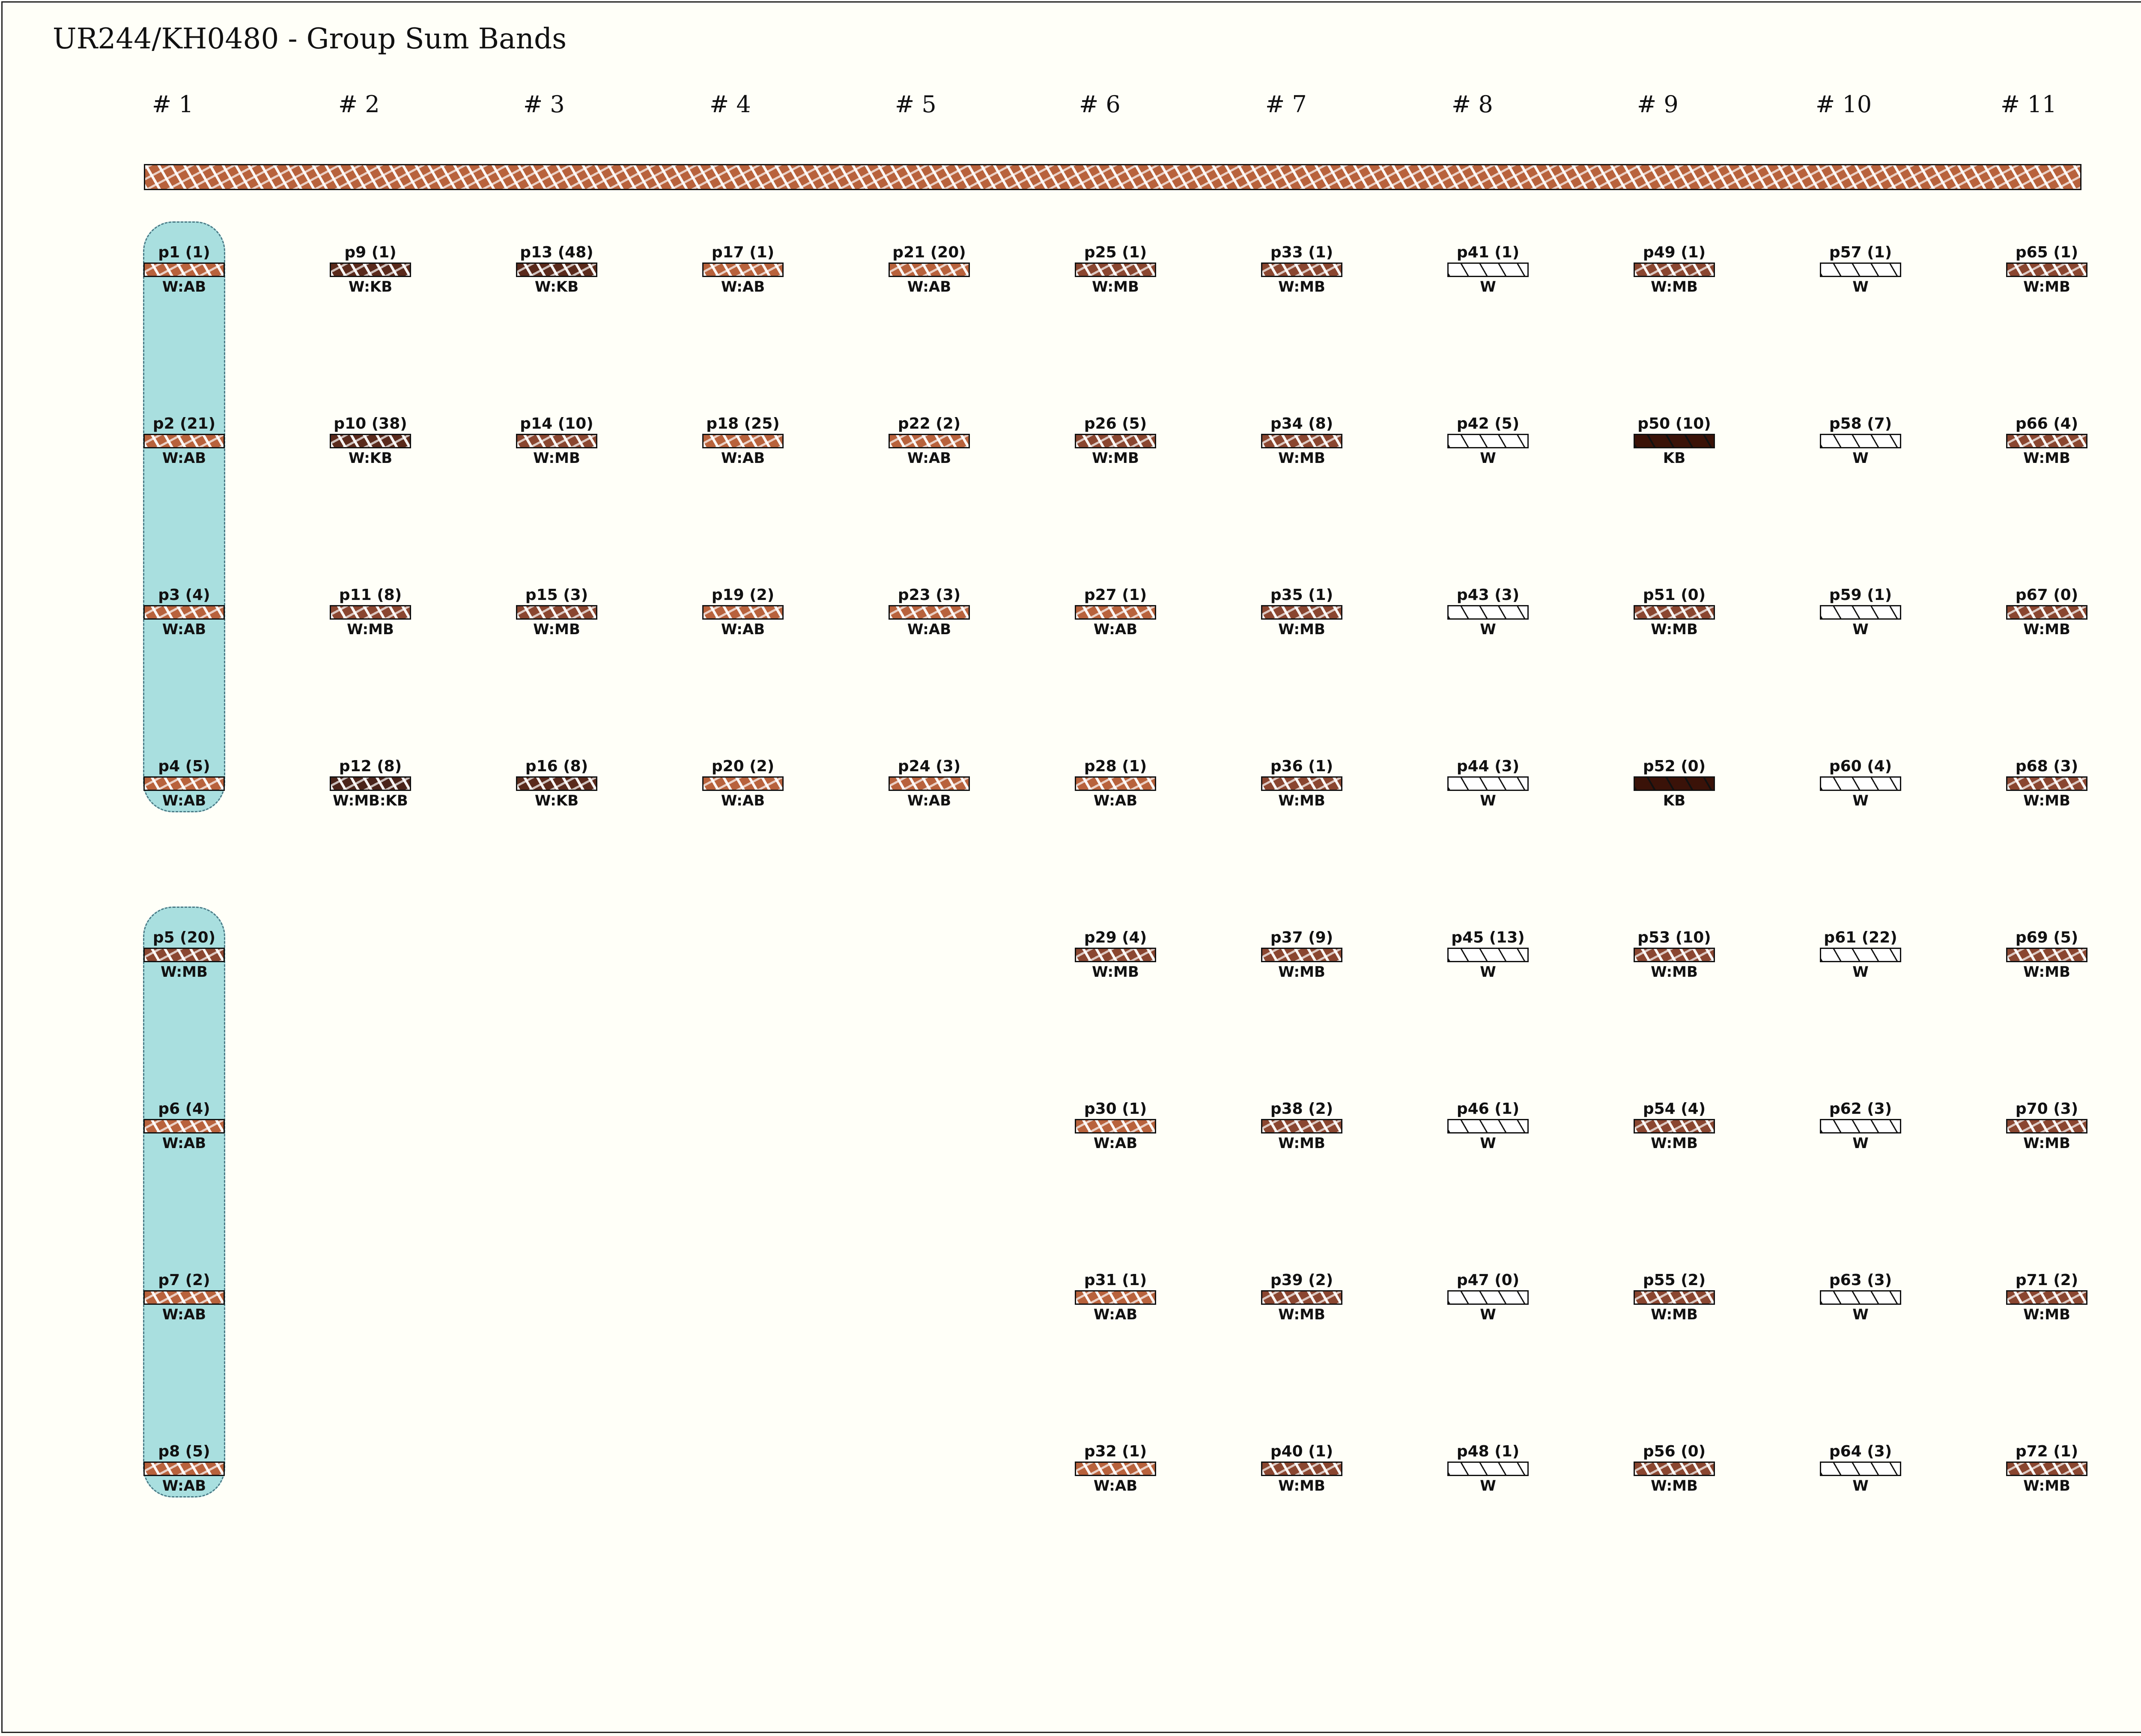 The width and height of the screenshot is (2141, 1736). I want to click on cell-label: p25 (1), so click(1115, 252).